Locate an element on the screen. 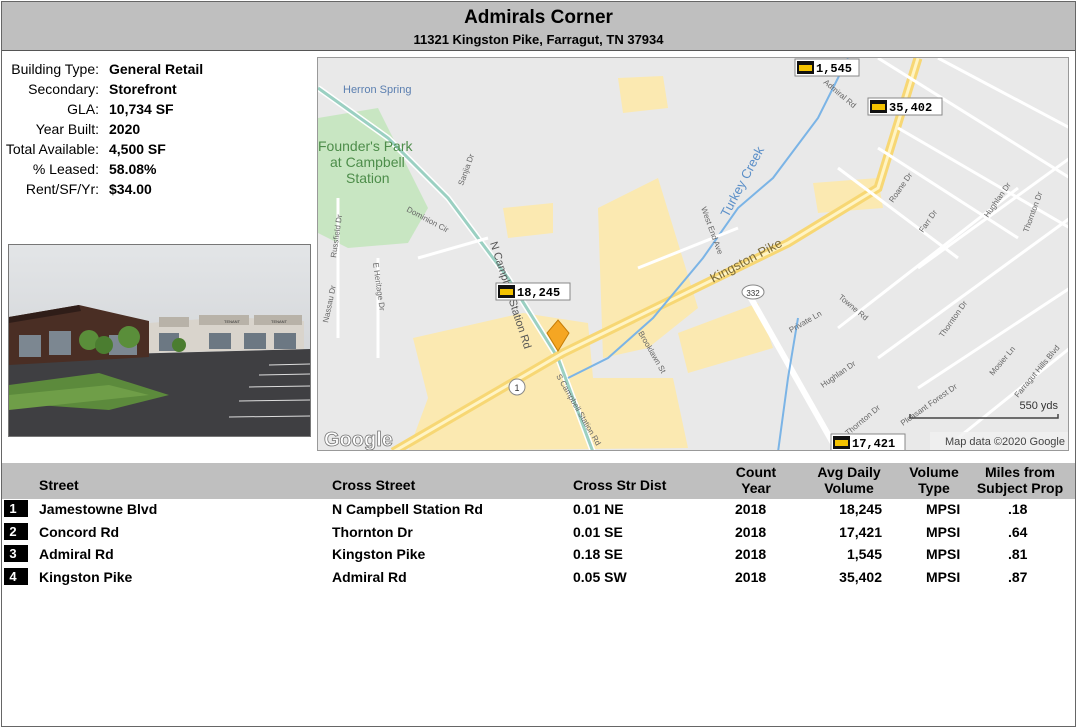 This screenshot has width=1078, height=728. traffic-count-callout: 1,545 is located at coordinates (827, 67).